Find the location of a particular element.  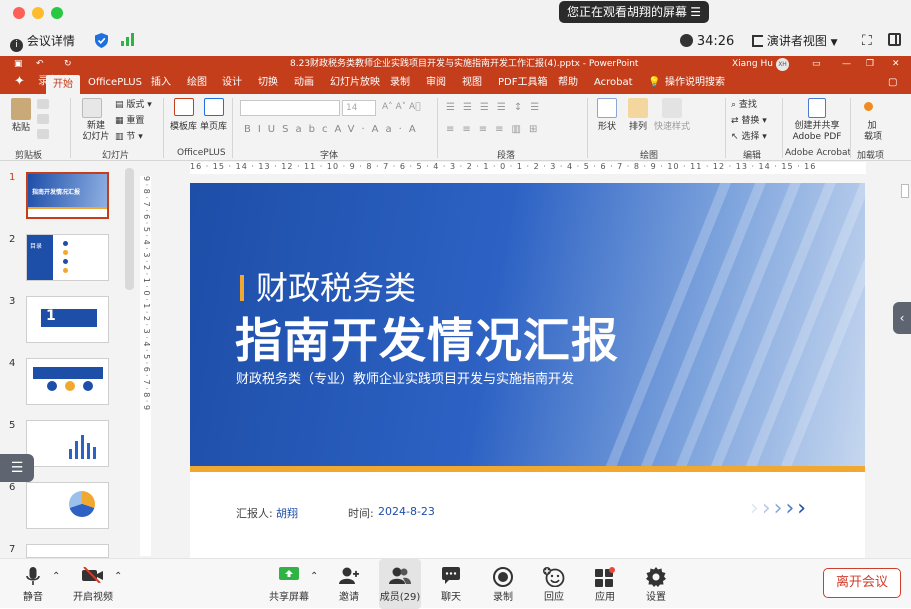

video-off-icon is located at coordinates (92, 575).